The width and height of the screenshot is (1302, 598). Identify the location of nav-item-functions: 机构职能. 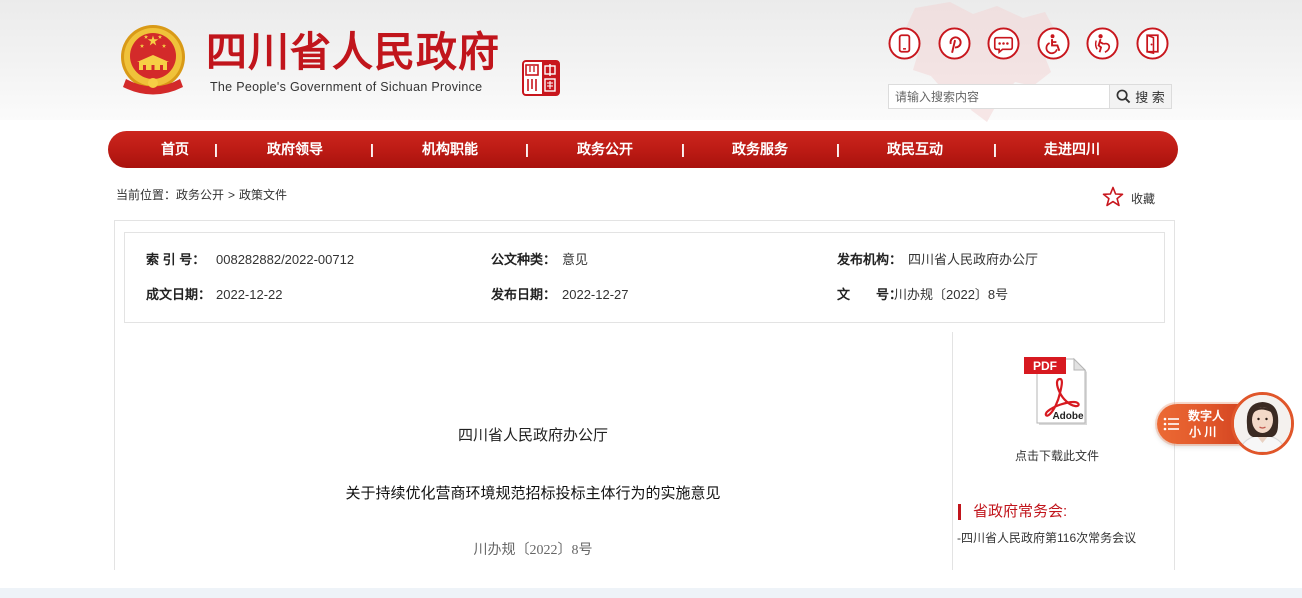
(450, 149).